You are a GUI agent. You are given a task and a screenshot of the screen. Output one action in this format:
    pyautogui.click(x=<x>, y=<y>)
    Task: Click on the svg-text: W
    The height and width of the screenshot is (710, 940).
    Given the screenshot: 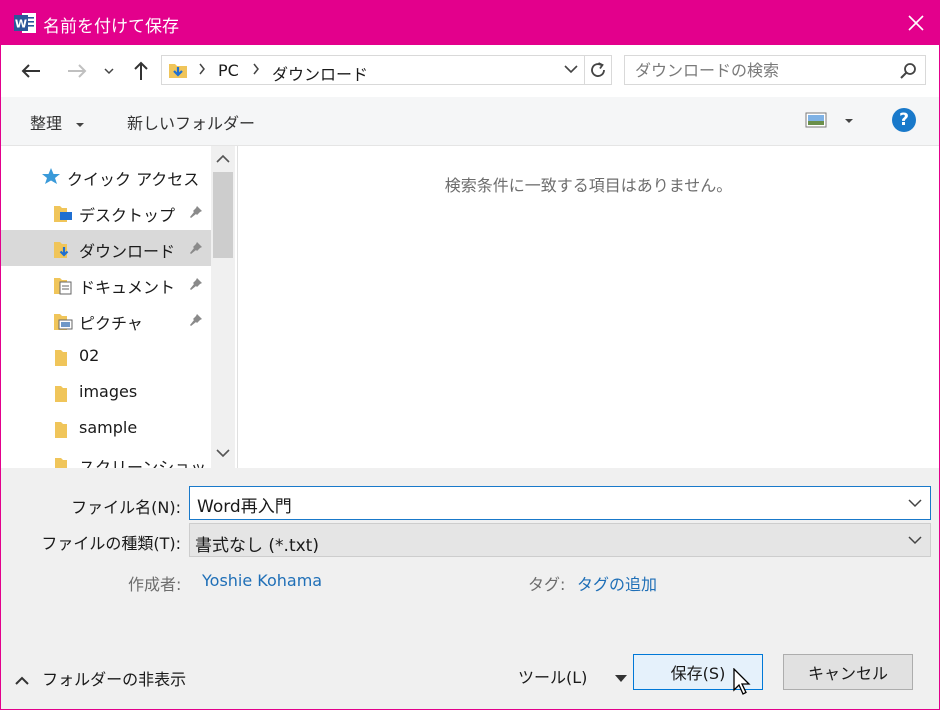 What is the action you would take?
    pyautogui.click(x=21, y=24)
    